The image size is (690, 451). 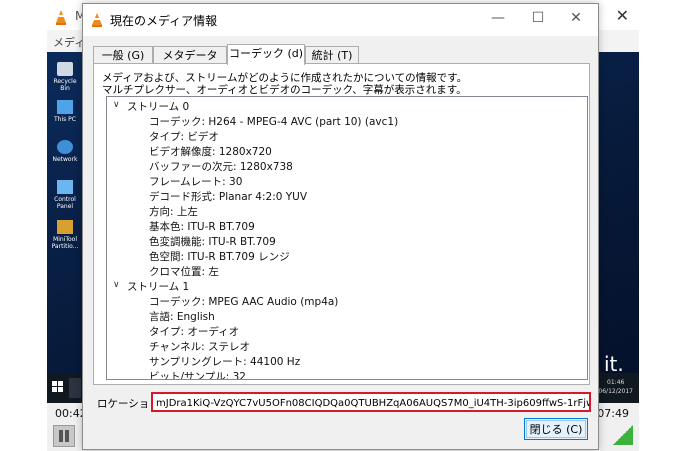 What do you see at coordinates (65, 147) in the screenshot?
I see `network-icon` at bounding box center [65, 147].